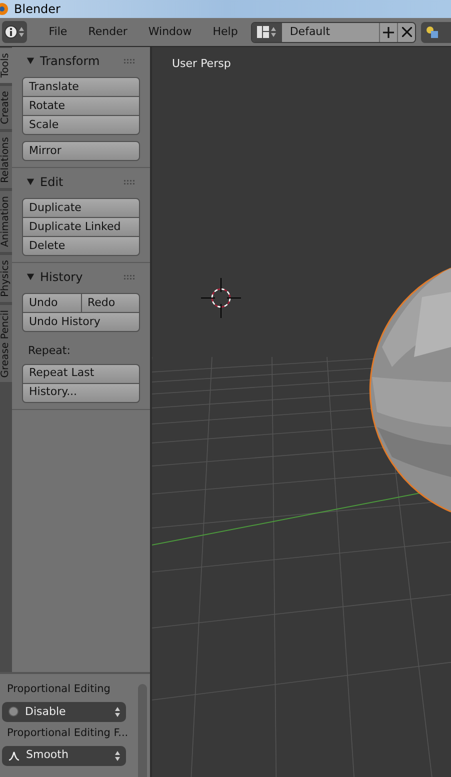  I want to click on field-label: Proportional Editing, so click(59, 689).